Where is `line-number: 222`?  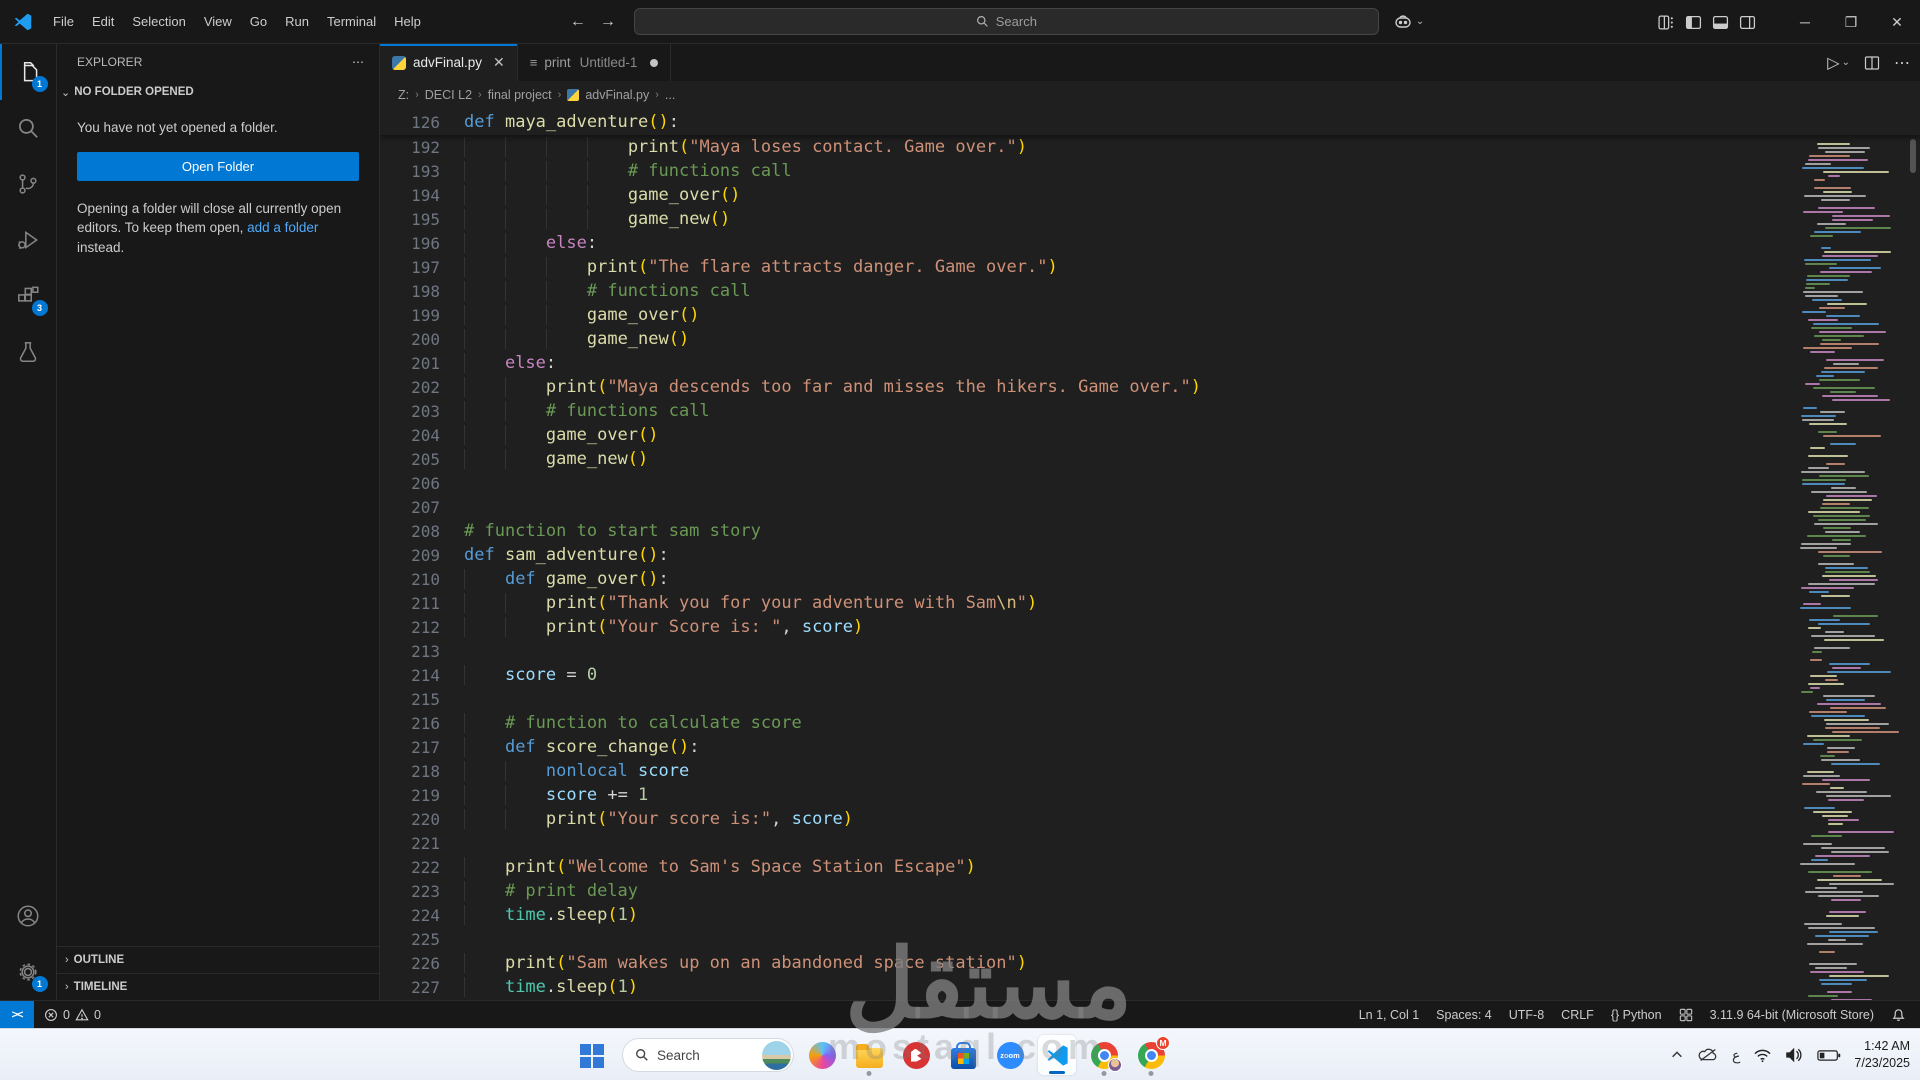
line-number: 222 is located at coordinates (410, 867).